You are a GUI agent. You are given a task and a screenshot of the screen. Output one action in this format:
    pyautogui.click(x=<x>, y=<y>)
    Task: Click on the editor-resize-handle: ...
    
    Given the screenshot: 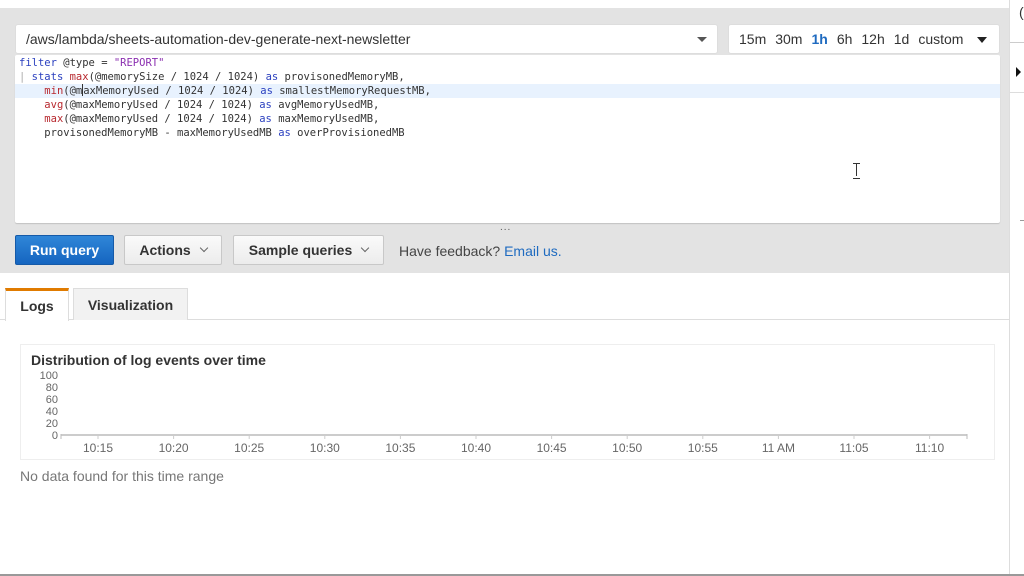 What is the action you would take?
    pyautogui.click(x=505, y=227)
    